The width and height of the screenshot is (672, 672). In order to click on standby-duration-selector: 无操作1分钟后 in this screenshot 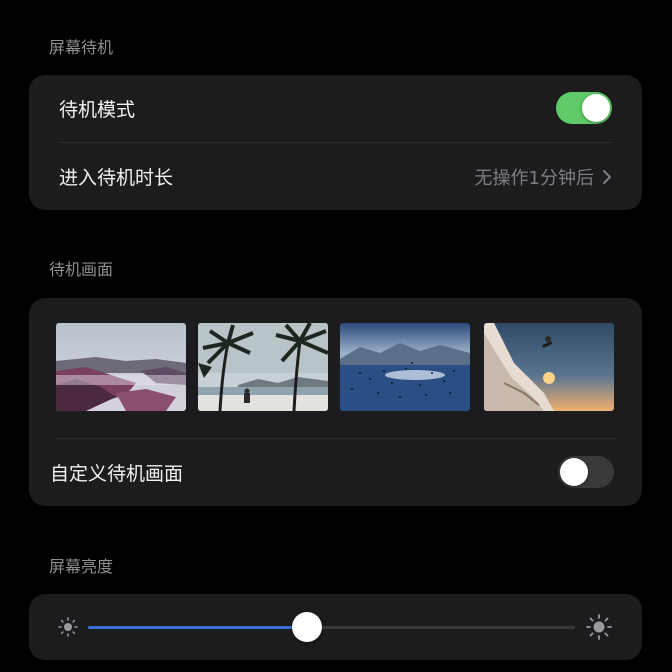, I will do `click(543, 177)`.